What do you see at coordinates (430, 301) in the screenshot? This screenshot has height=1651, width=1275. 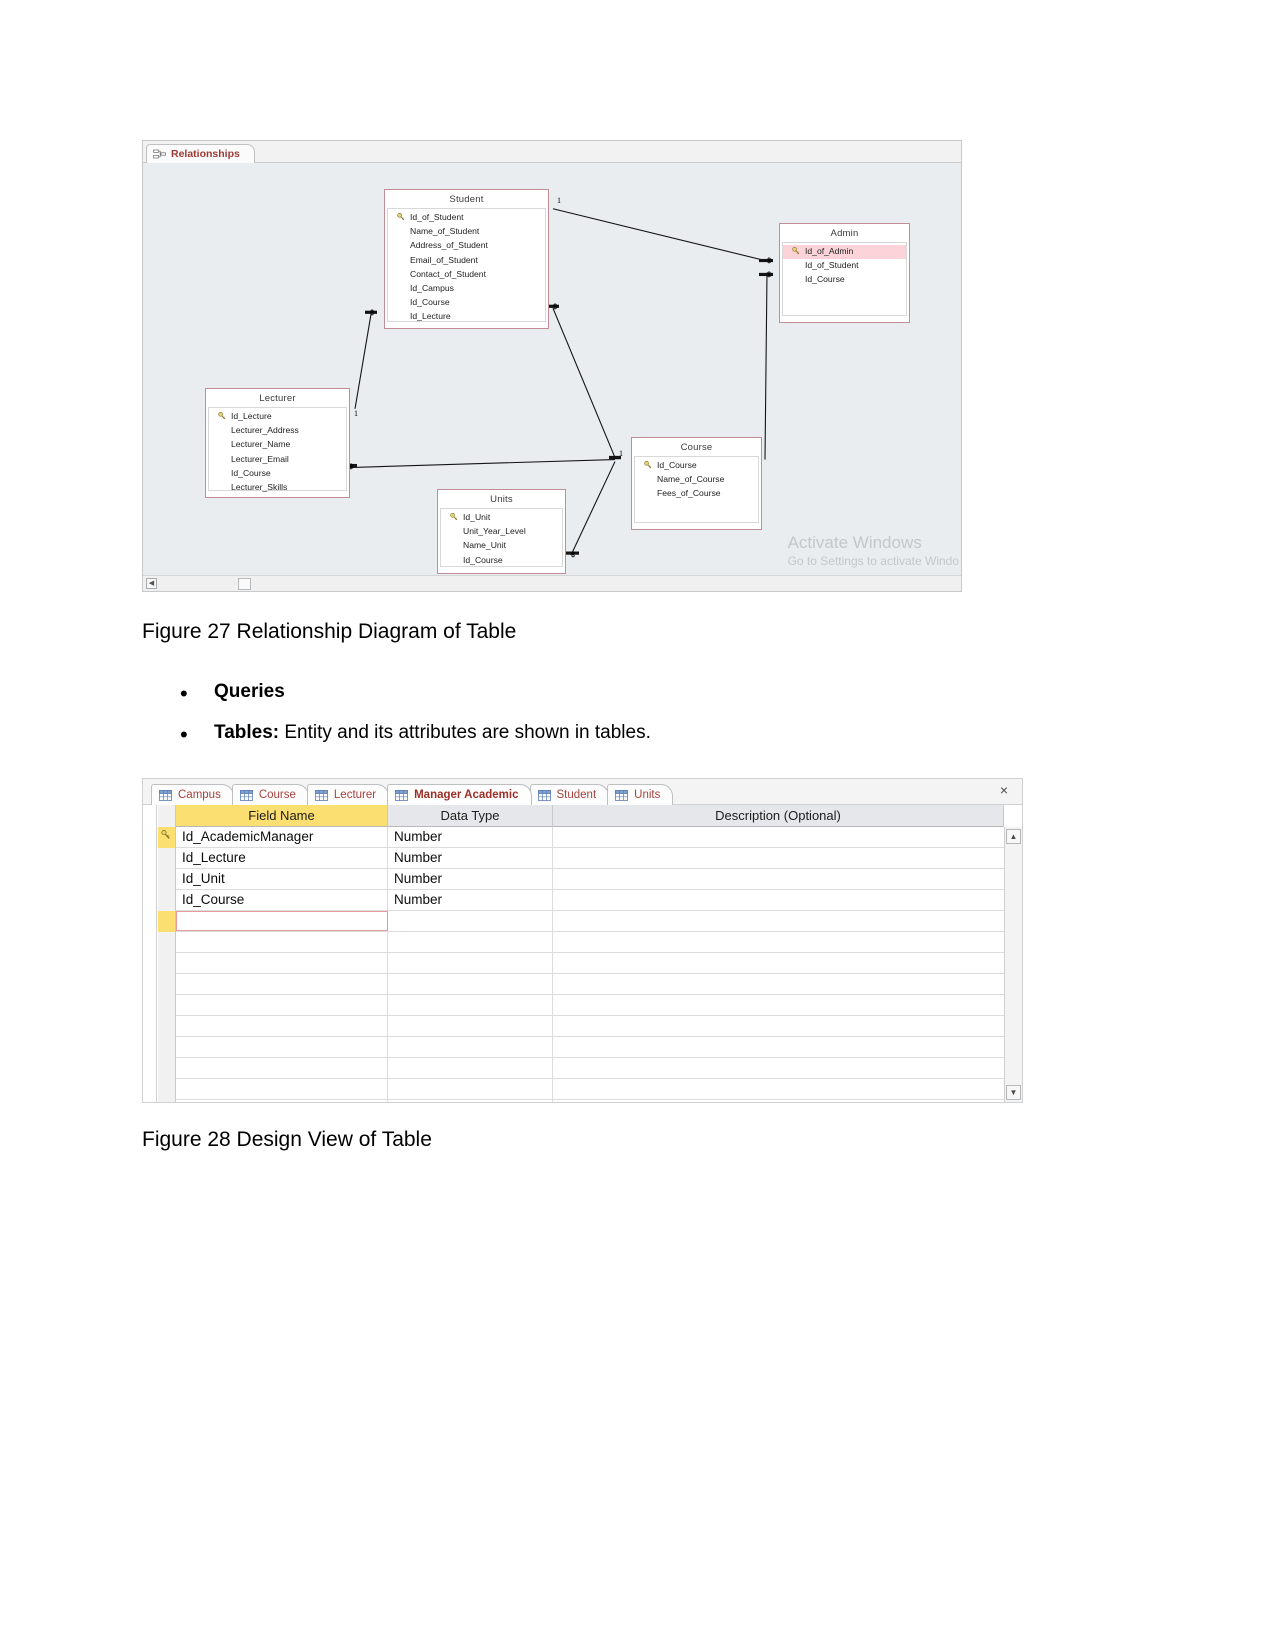 I see `entity-field-label: Id_Course` at bounding box center [430, 301].